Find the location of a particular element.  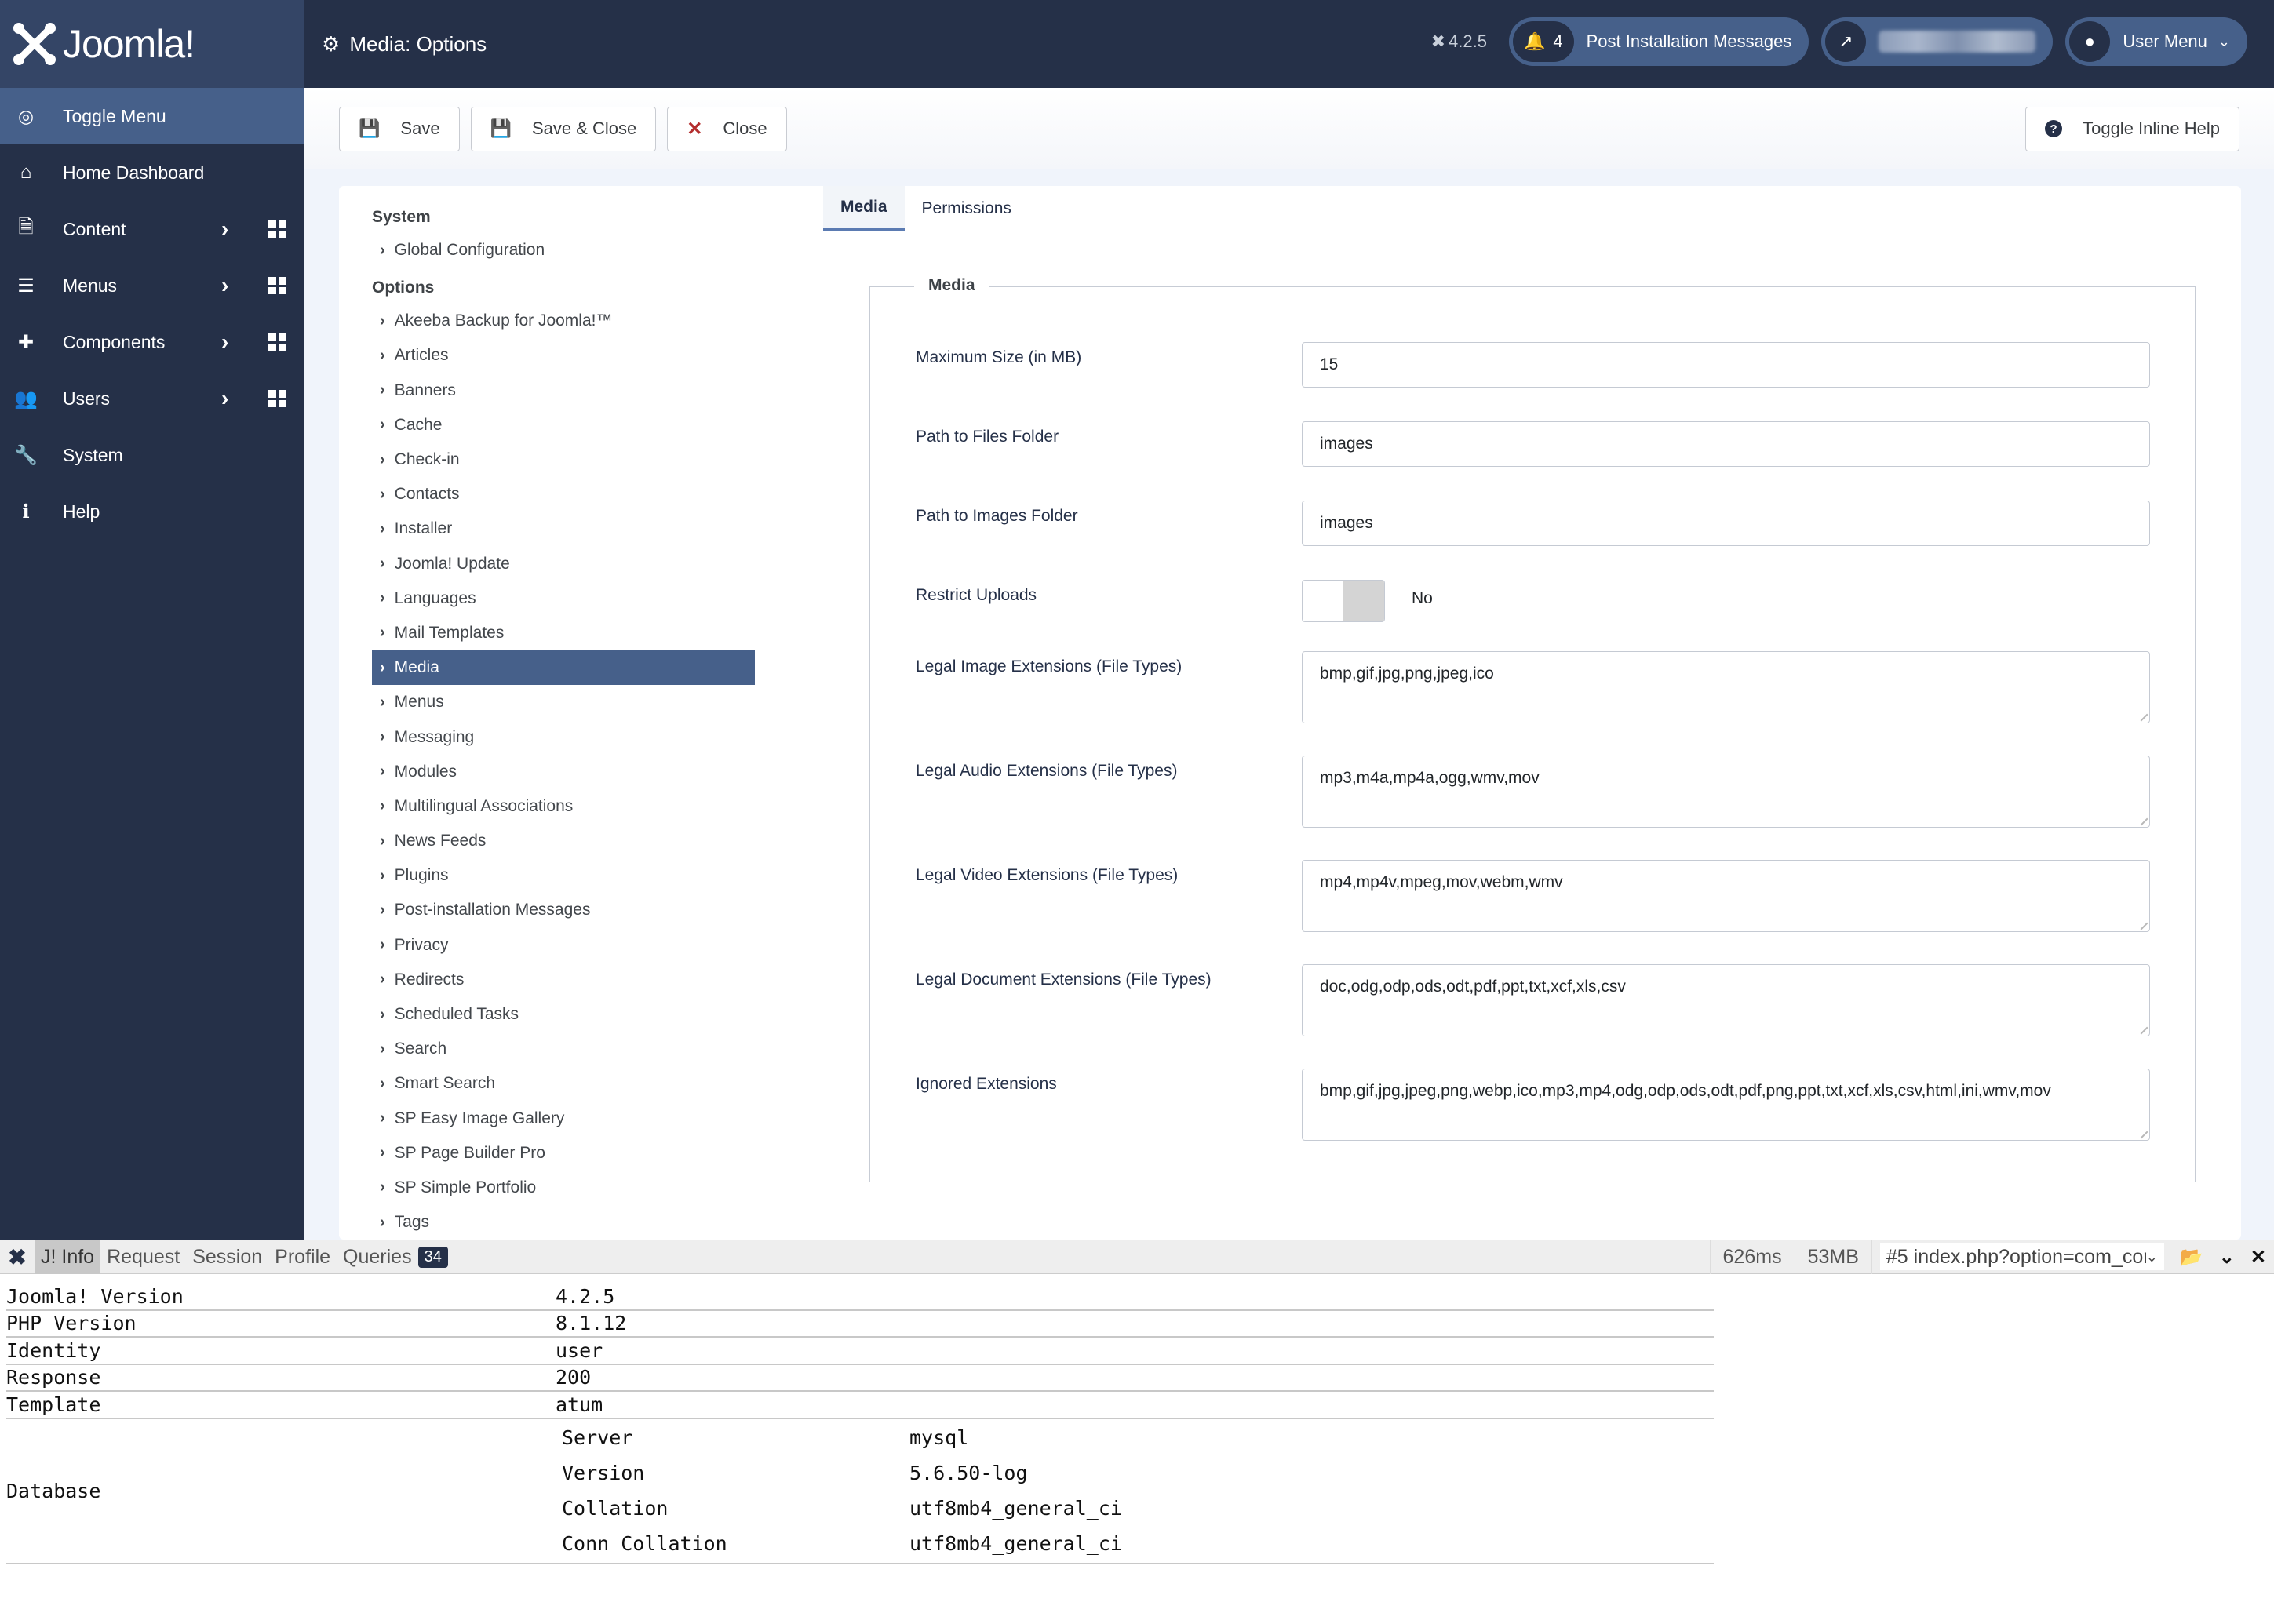

debug-tab-label: Session is located at coordinates (227, 1256).